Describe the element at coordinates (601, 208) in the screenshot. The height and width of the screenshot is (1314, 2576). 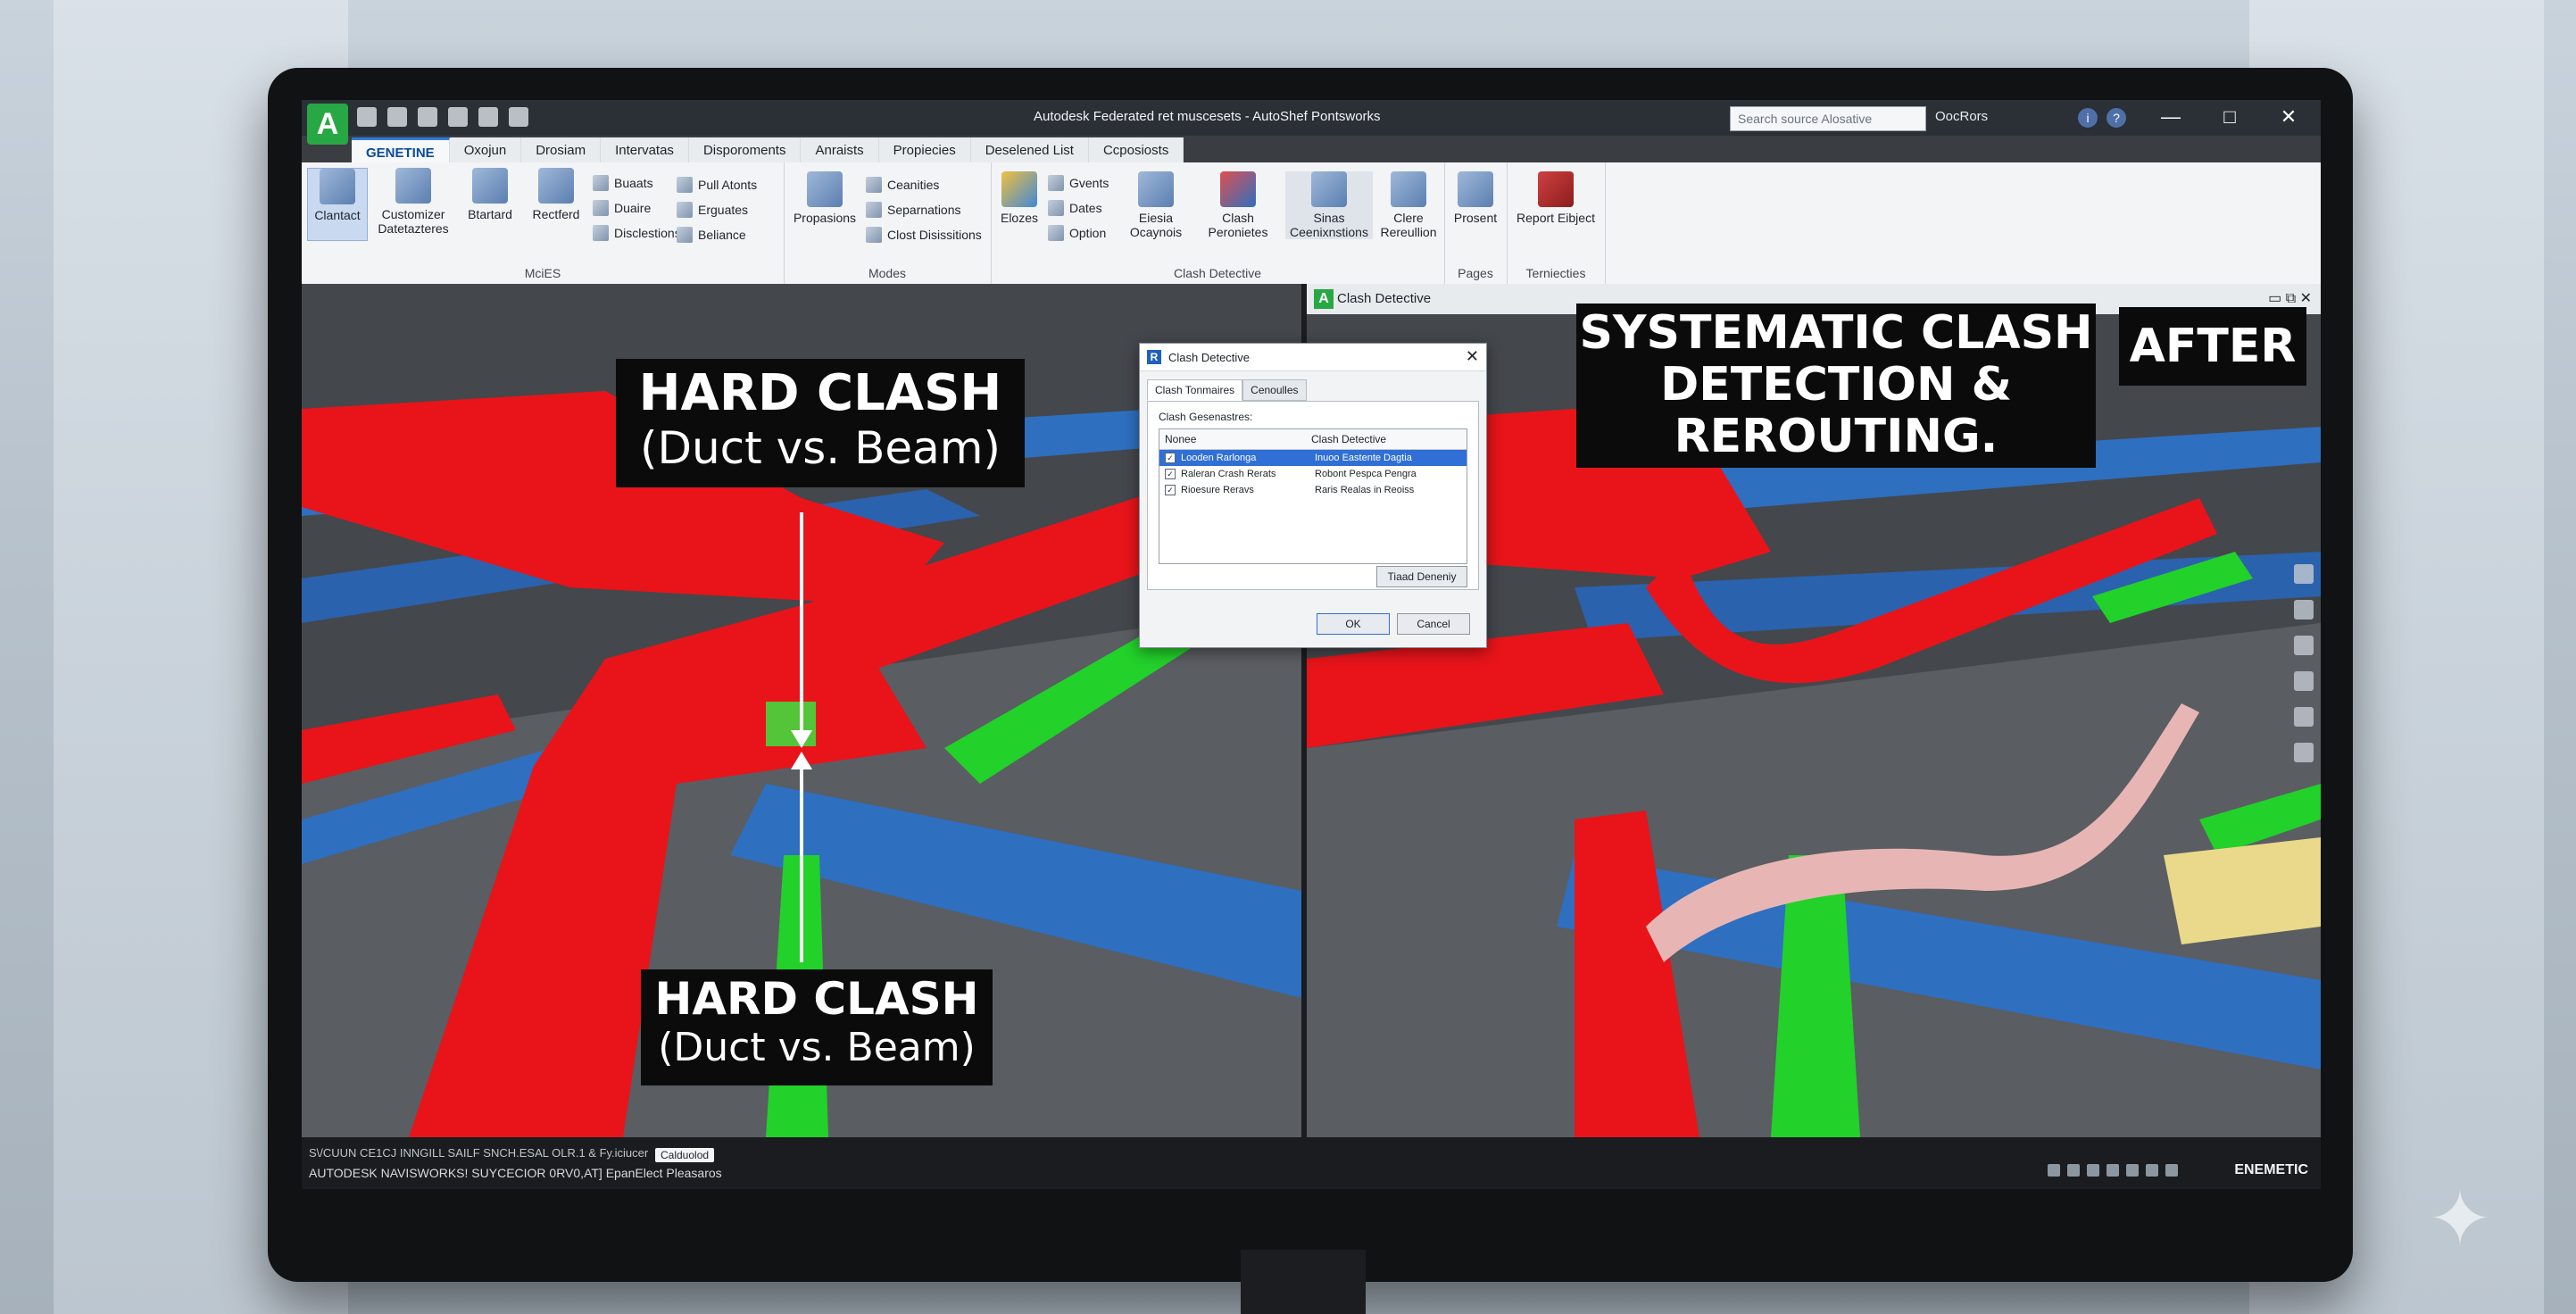
I see `duaire-icon` at that location.